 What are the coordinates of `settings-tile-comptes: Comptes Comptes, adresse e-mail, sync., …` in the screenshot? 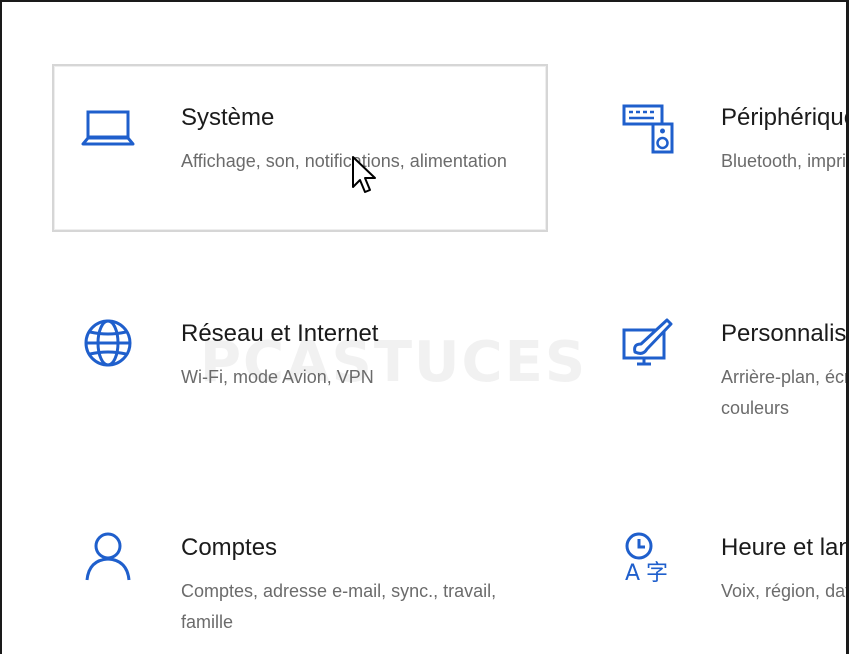 It's located at (300, 578).